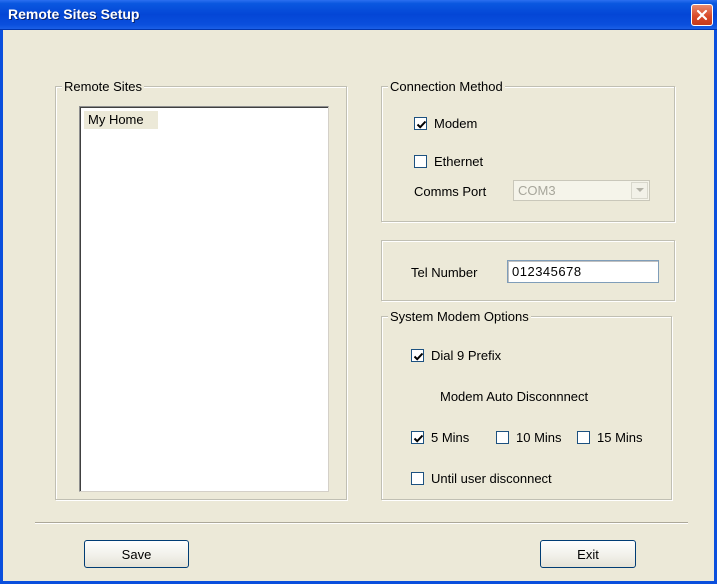  I want to click on mins5-checkbox, so click(417, 437).